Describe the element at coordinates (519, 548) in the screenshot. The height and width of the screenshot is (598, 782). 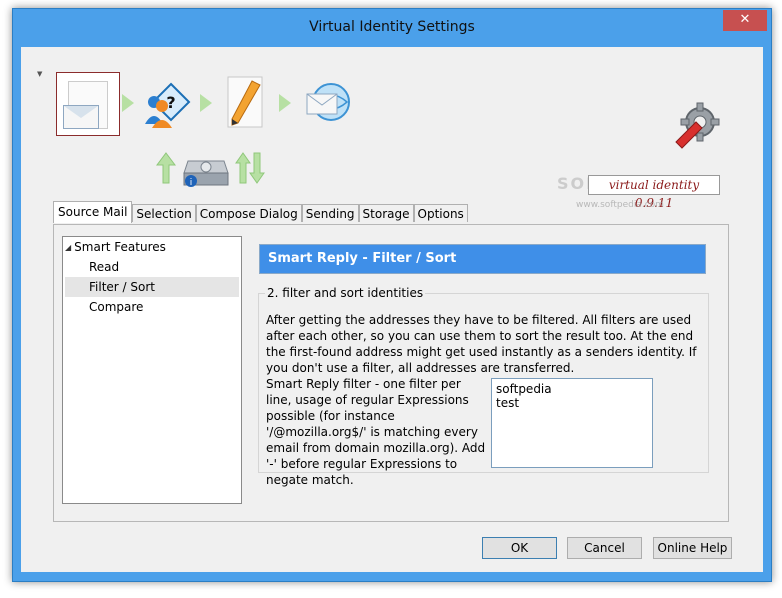
I see `ok-button: OK` at that location.